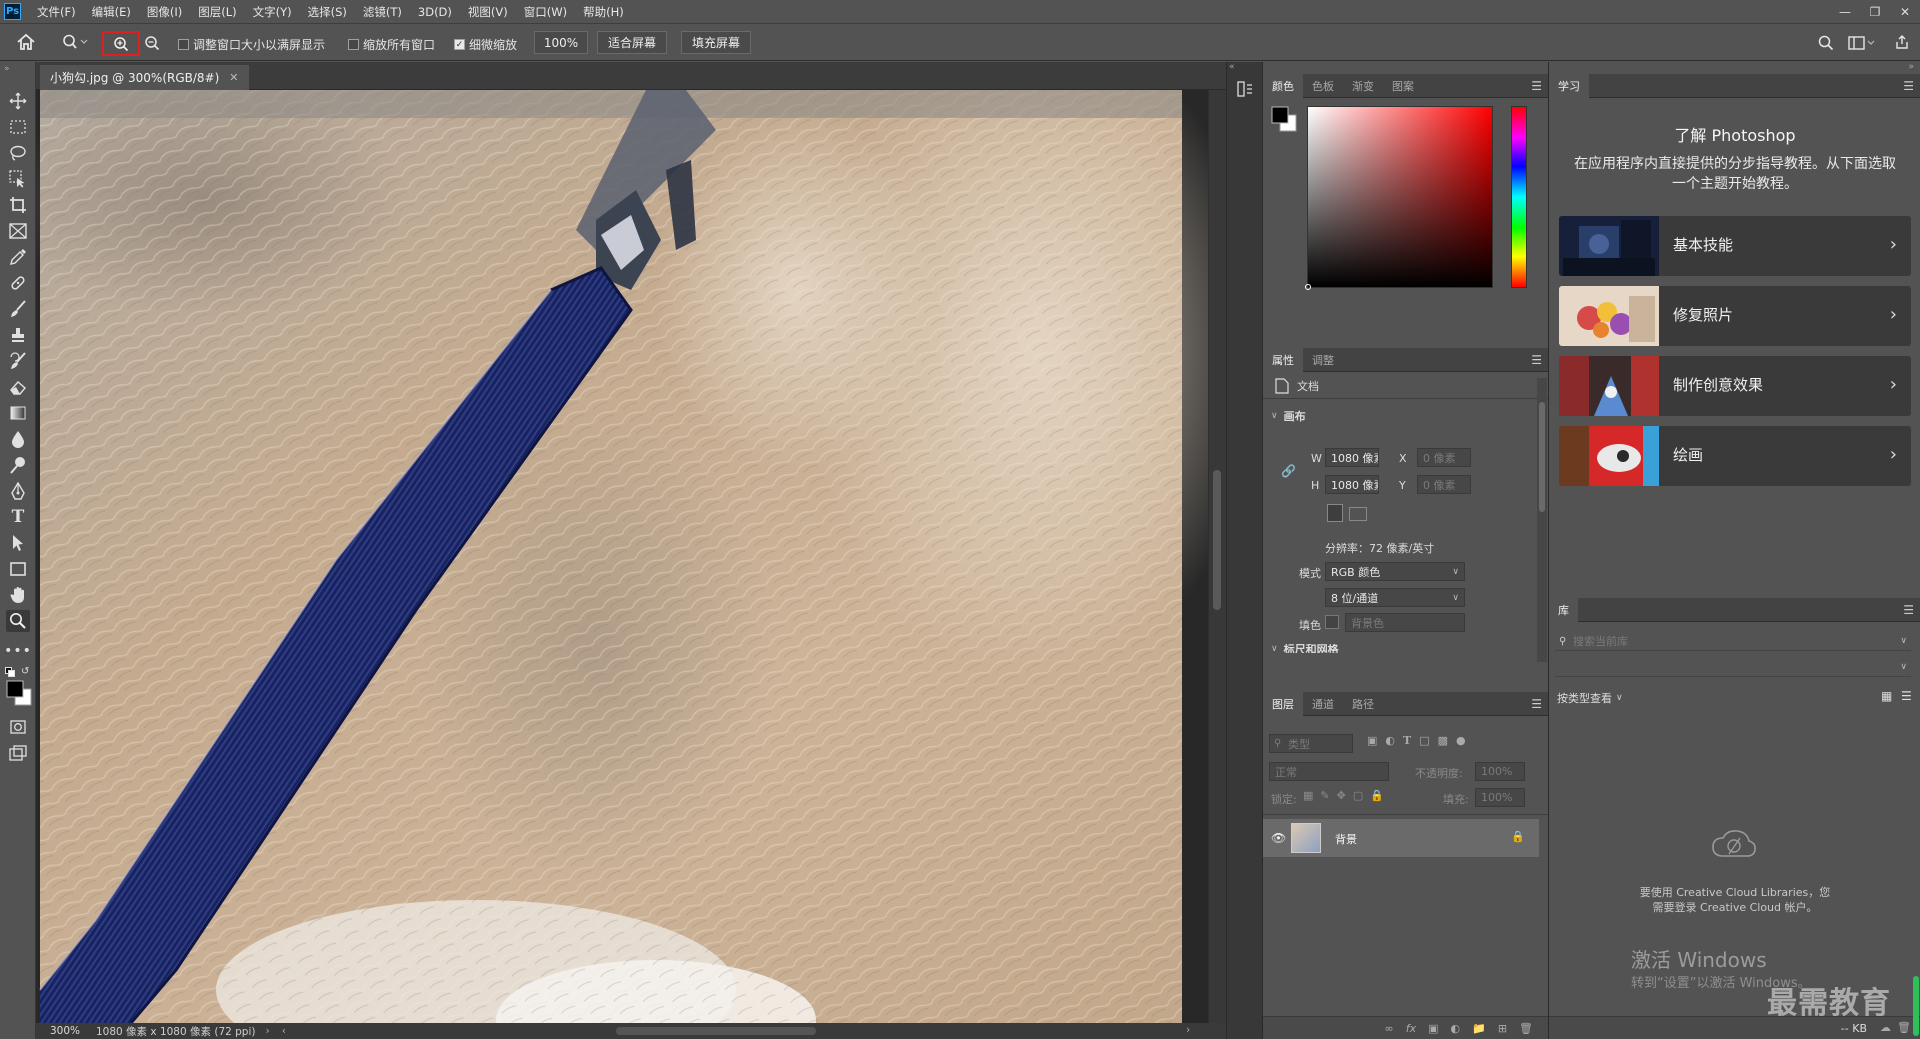  Describe the element at coordinates (561, 42) in the screenshot. I see `zoom-percent-field: 100%` at that location.